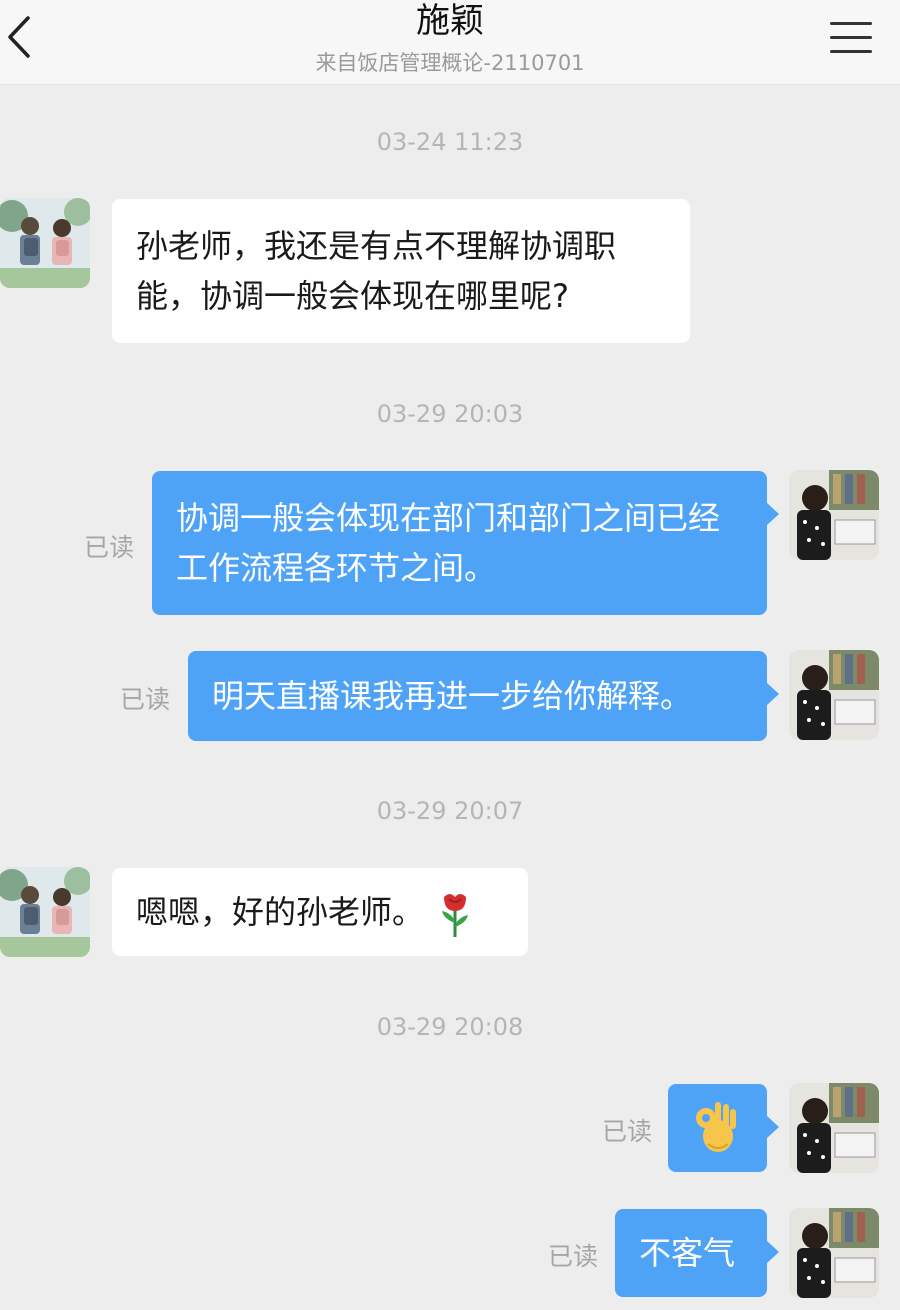  I want to click on timestamp: 03-29 20:03, so click(450, 414).